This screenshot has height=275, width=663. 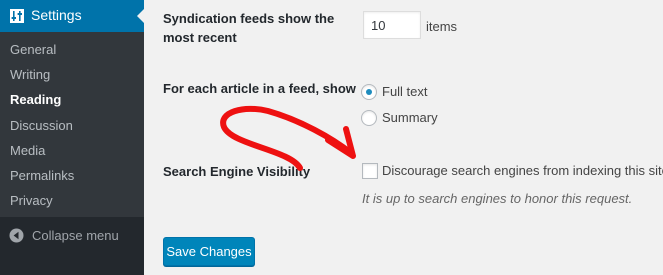 I want to click on feed-article-label: For each article in a feed, show, so click(x=259, y=88).